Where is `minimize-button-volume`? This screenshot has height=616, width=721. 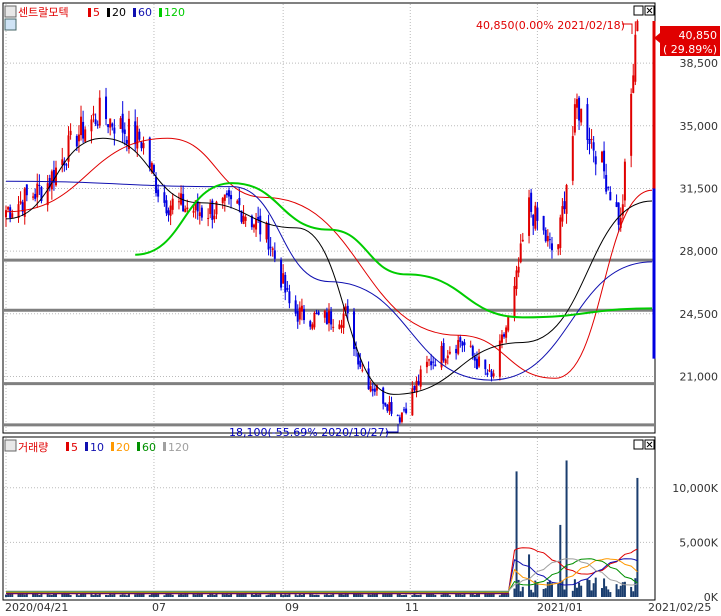 minimize-button-volume is located at coordinates (638, 444).